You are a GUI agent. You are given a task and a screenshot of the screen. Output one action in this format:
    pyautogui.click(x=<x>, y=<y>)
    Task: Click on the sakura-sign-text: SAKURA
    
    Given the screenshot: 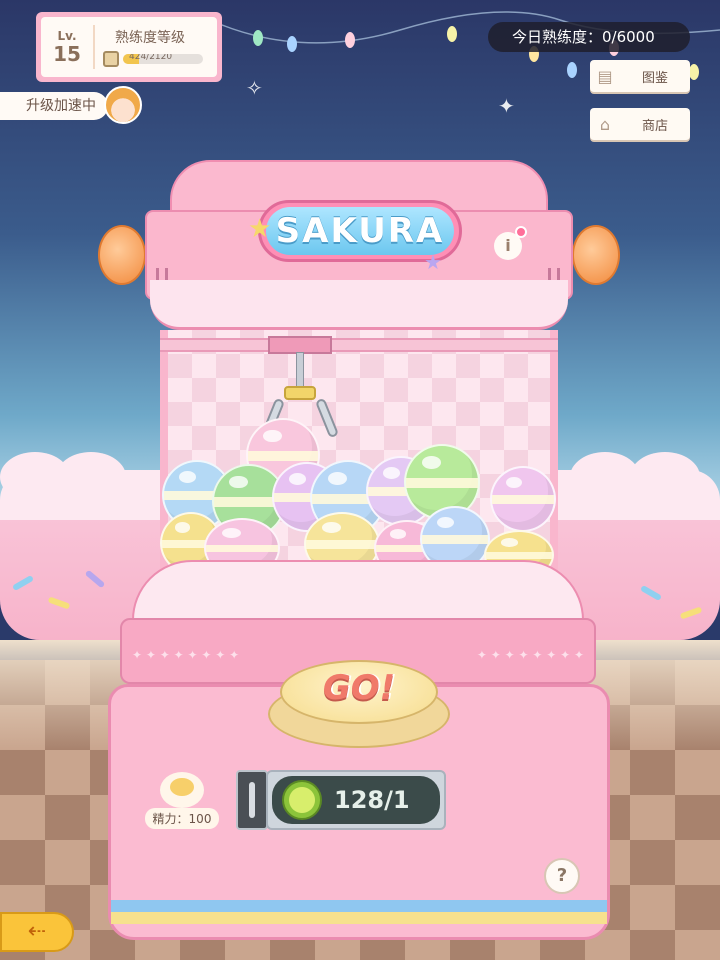 What is the action you would take?
    pyautogui.click(x=360, y=231)
    